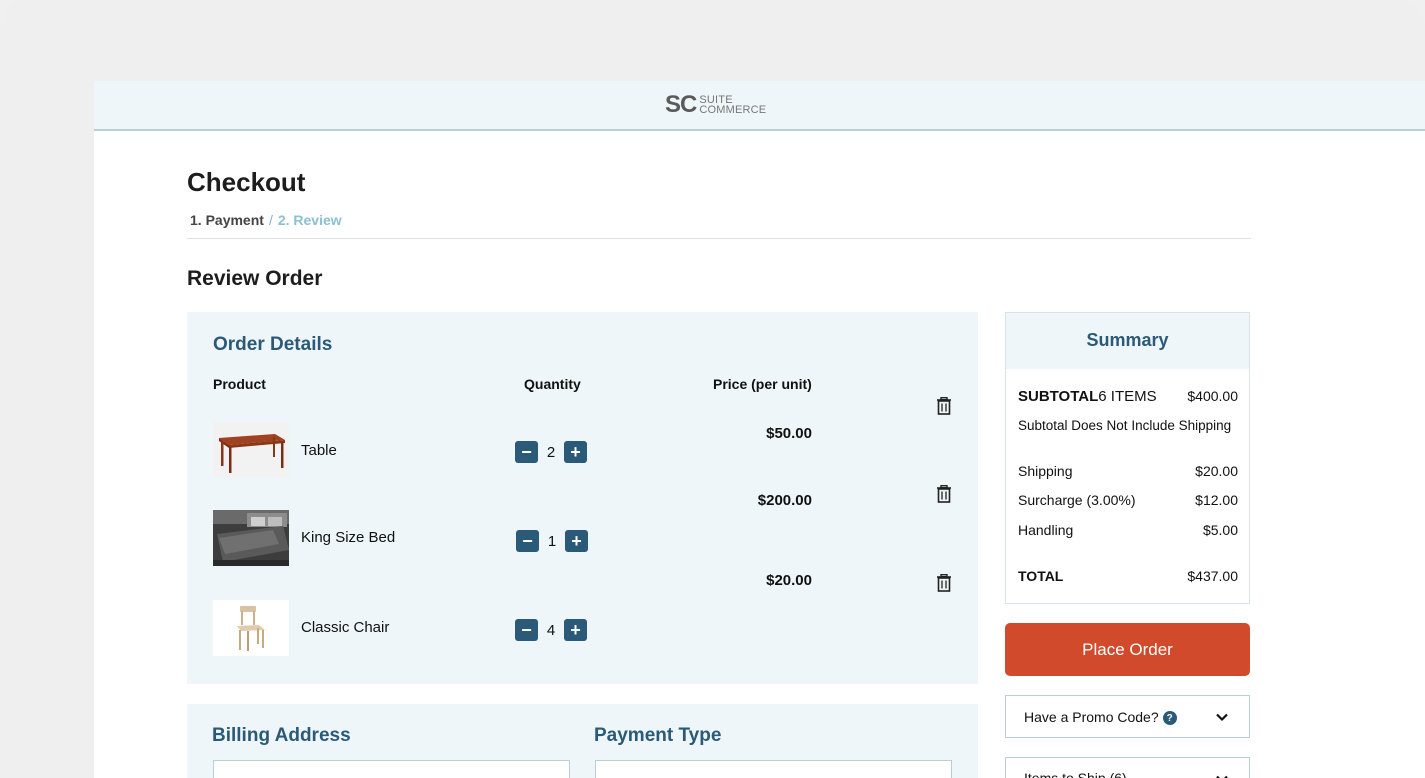 This screenshot has height=778, width=1425. I want to click on quantity-stepper: − 2 +, so click(551, 452).